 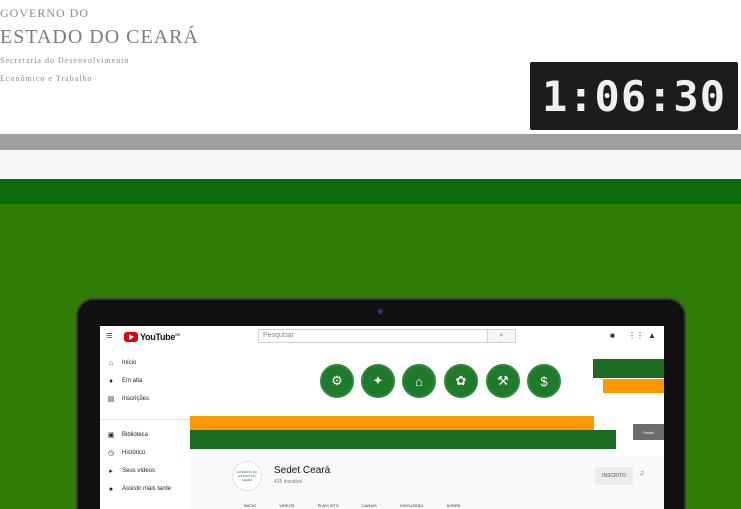 I want to click on create-video-icon: ■, so click(x=612, y=335).